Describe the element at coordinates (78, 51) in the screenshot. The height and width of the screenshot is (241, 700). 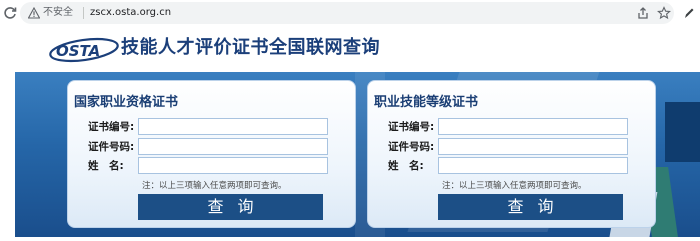
I see `svg-text: OSTA` at that location.